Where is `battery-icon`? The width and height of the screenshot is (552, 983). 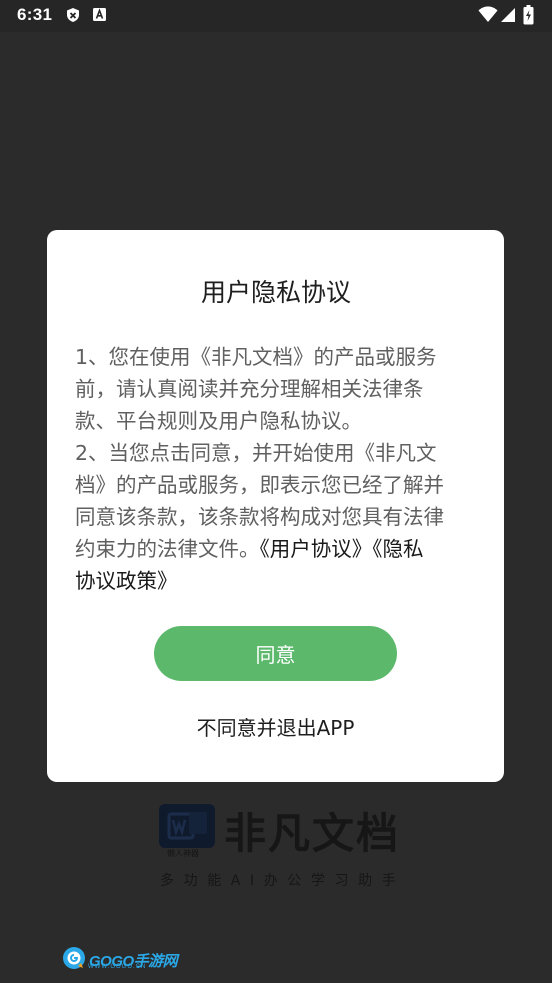
battery-icon is located at coordinates (532, 15).